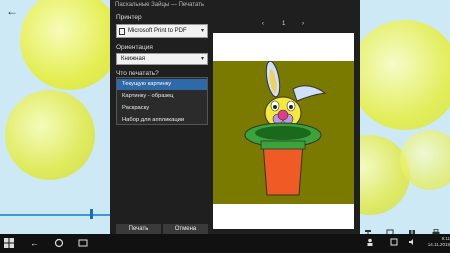  I want to click on dropdown-option: Картинку - образец, so click(162, 96).